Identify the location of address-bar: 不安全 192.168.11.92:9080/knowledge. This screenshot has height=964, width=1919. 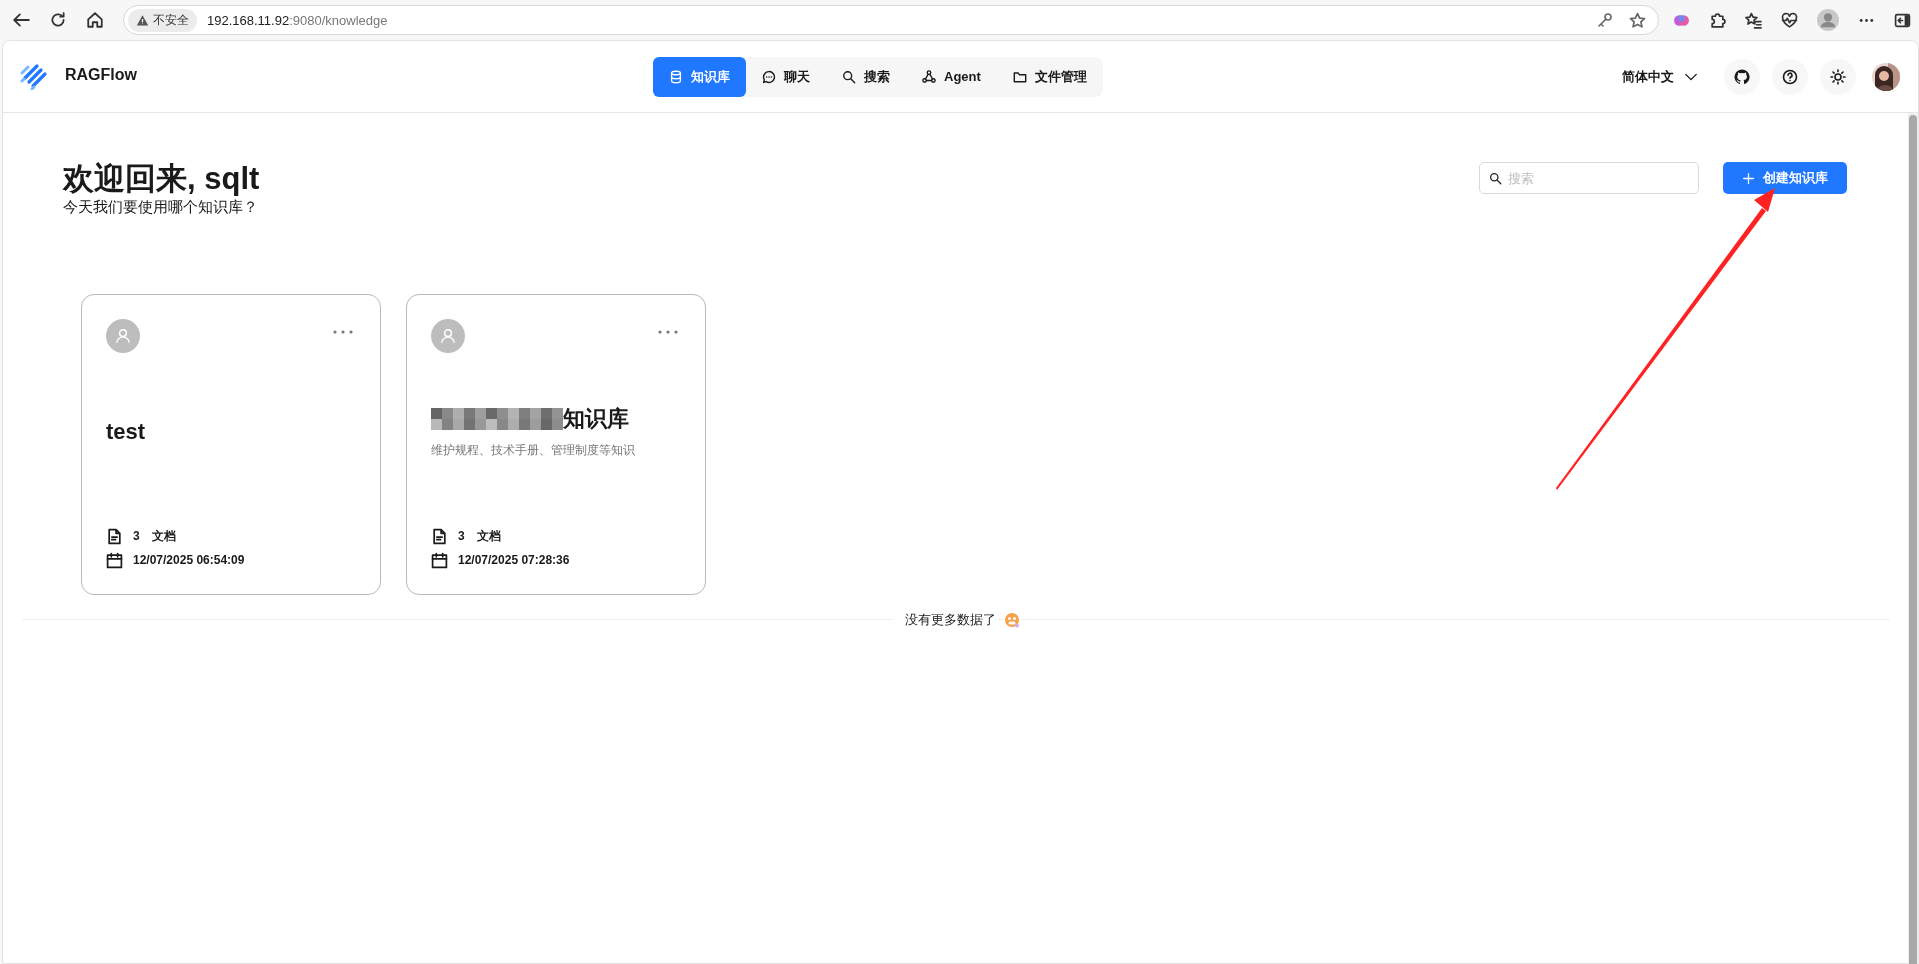
(891, 20).